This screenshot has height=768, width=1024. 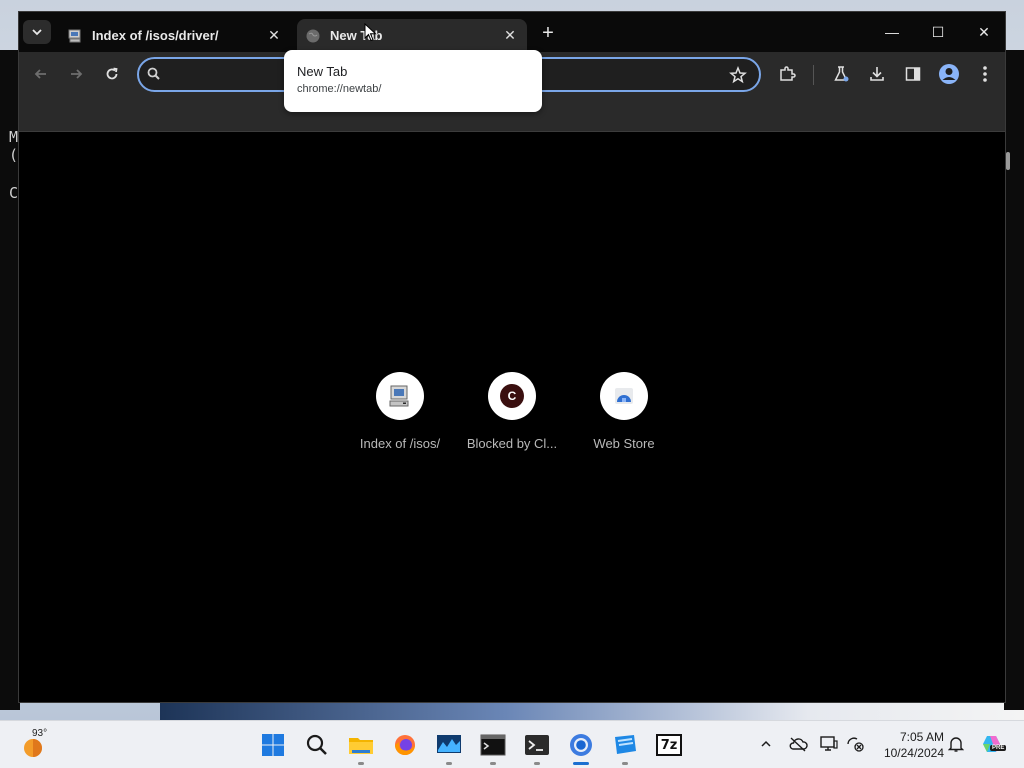 What do you see at coordinates (14, 155) in the screenshot?
I see `terminal-line: (` at bounding box center [14, 155].